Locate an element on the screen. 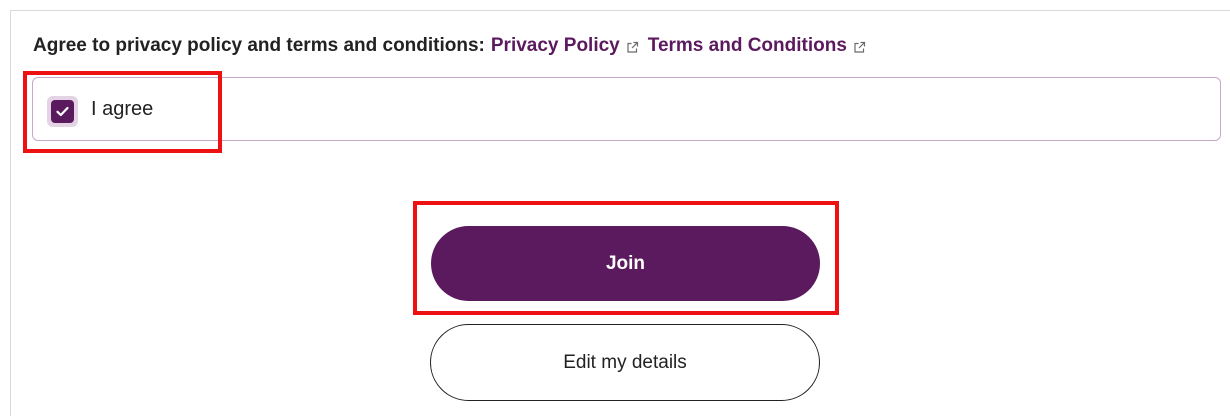  agree-checkbox-label: I agree is located at coordinates (122, 109).